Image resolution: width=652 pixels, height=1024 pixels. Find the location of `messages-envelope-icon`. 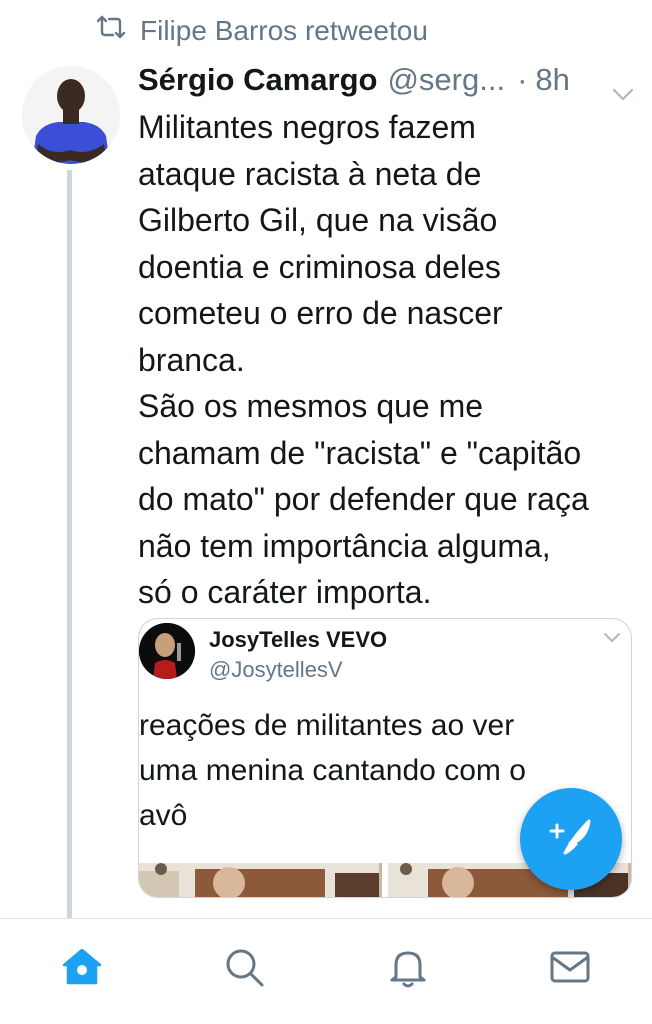

messages-envelope-icon is located at coordinates (570, 969).